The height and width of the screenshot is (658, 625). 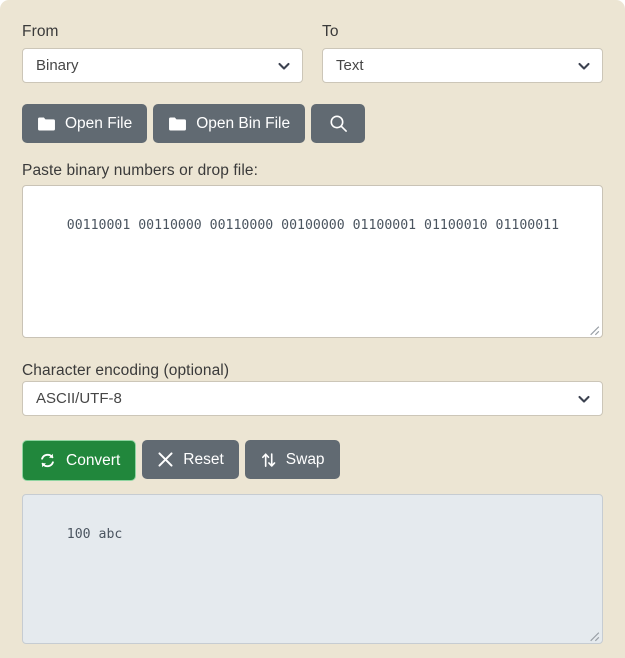 What do you see at coordinates (243, 123) in the screenshot?
I see `open-bin-file-label: Open Bin File` at bounding box center [243, 123].